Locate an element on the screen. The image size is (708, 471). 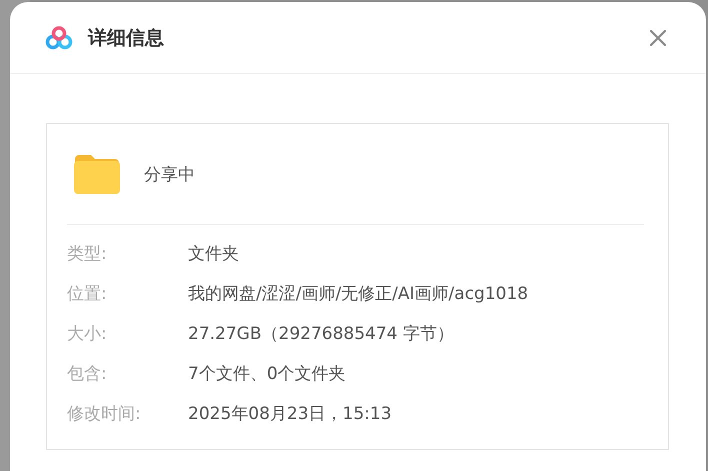
dialog-title: 详细信息 is located at coordinates (126, 38).